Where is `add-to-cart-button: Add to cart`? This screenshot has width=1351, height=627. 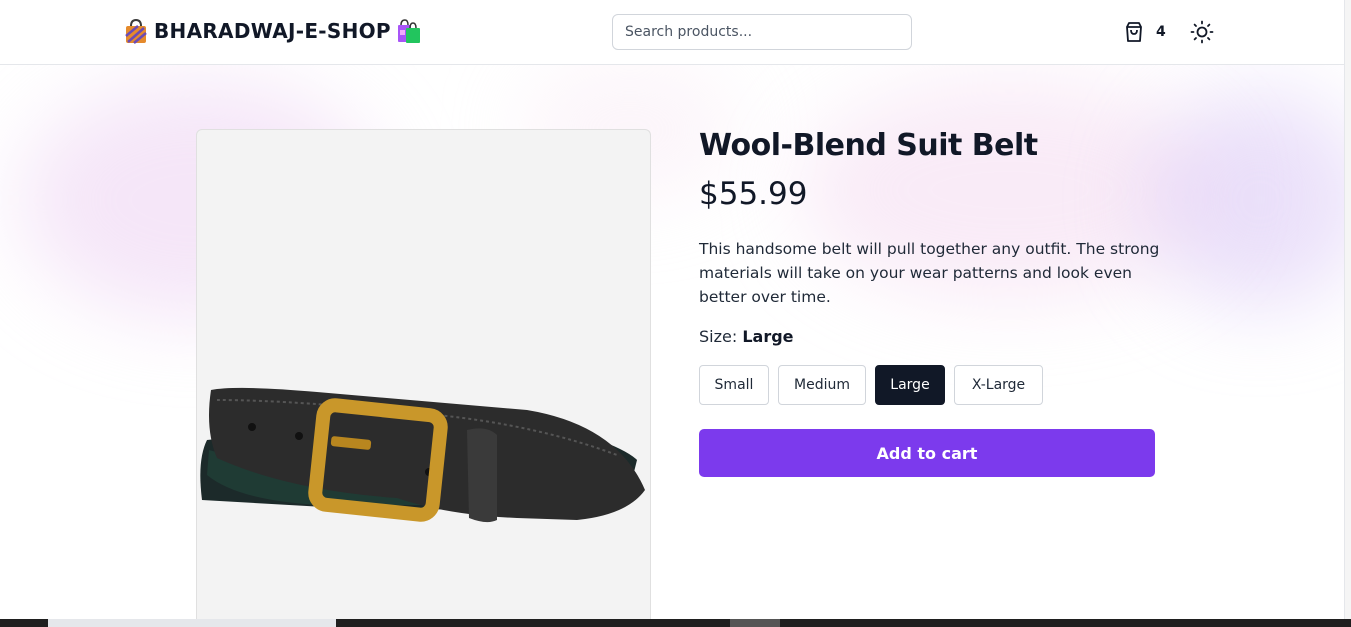 add-to-cart-button: Add to cart is located at coordinates (927, 453).